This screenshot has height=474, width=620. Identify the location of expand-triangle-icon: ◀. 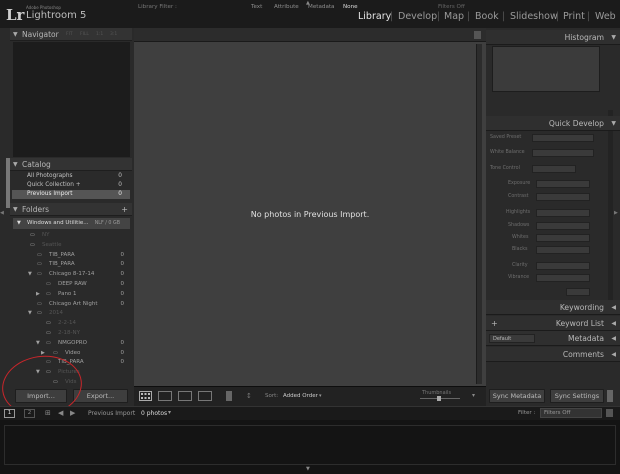
(613, 338).